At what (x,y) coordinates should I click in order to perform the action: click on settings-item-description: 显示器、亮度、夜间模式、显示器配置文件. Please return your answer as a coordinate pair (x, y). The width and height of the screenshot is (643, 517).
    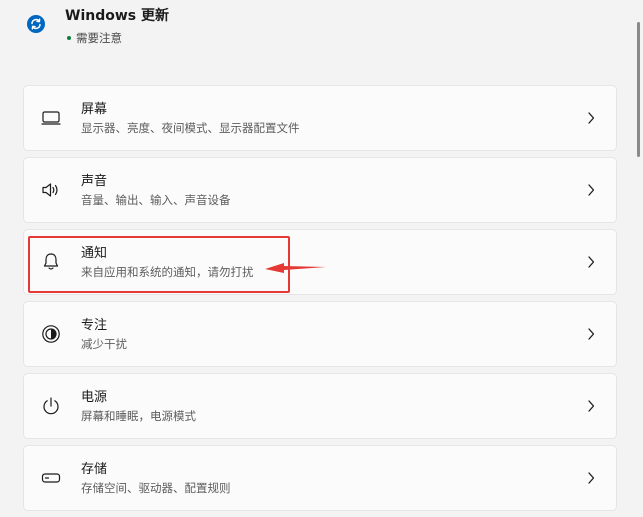
    Looking at the image, I should click on (190, 127).